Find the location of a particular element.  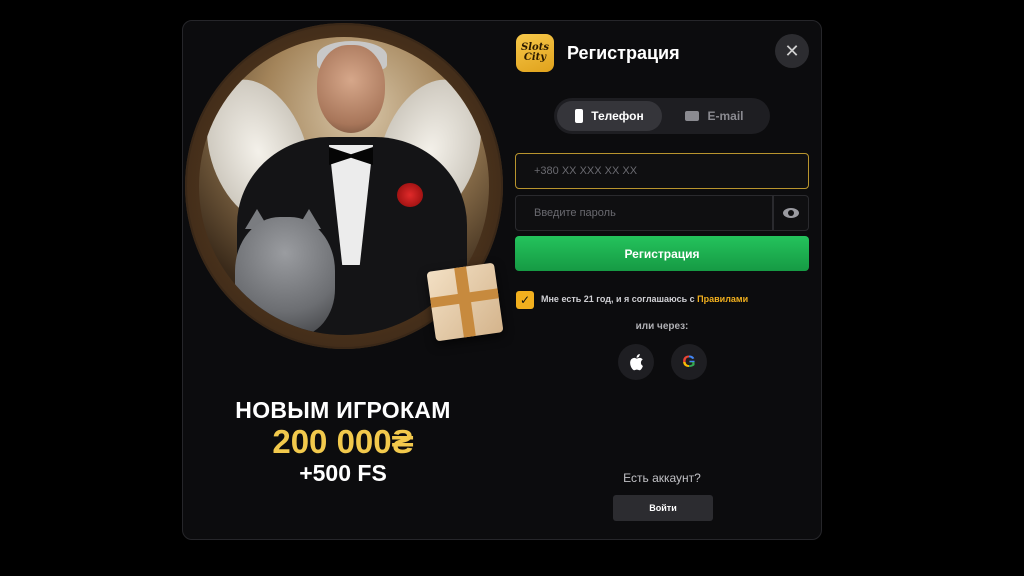

tab-email: E-mail is located at coordinates (714, 116).